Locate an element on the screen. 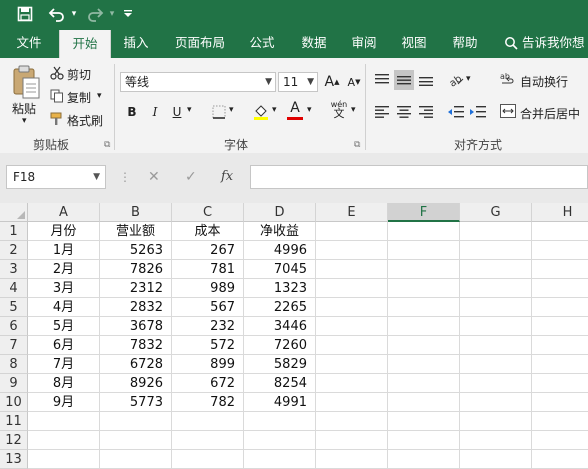  tab-review: 审阅 is located at coordinates (364, 43).